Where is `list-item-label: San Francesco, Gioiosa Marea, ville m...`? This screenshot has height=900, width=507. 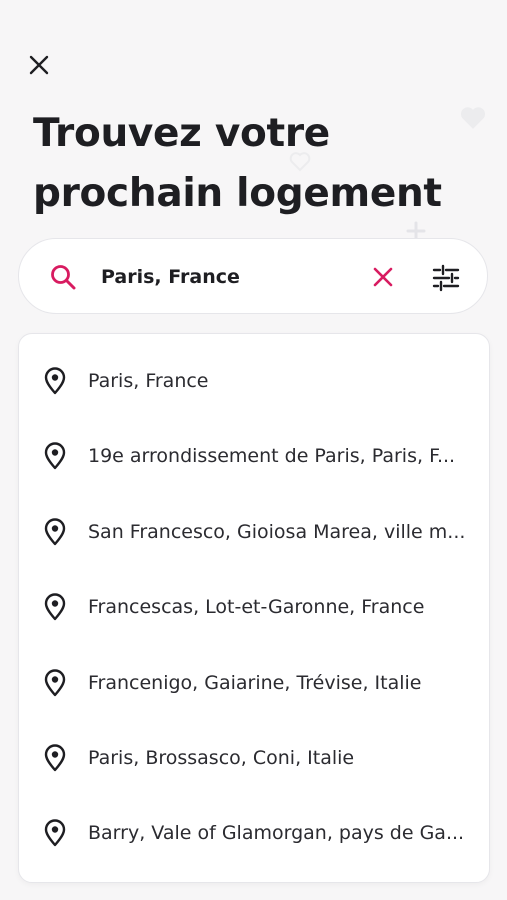
list-item-label: San Francesco, Gioiosa Marea, ville m... is located at coordinates (277, 532).